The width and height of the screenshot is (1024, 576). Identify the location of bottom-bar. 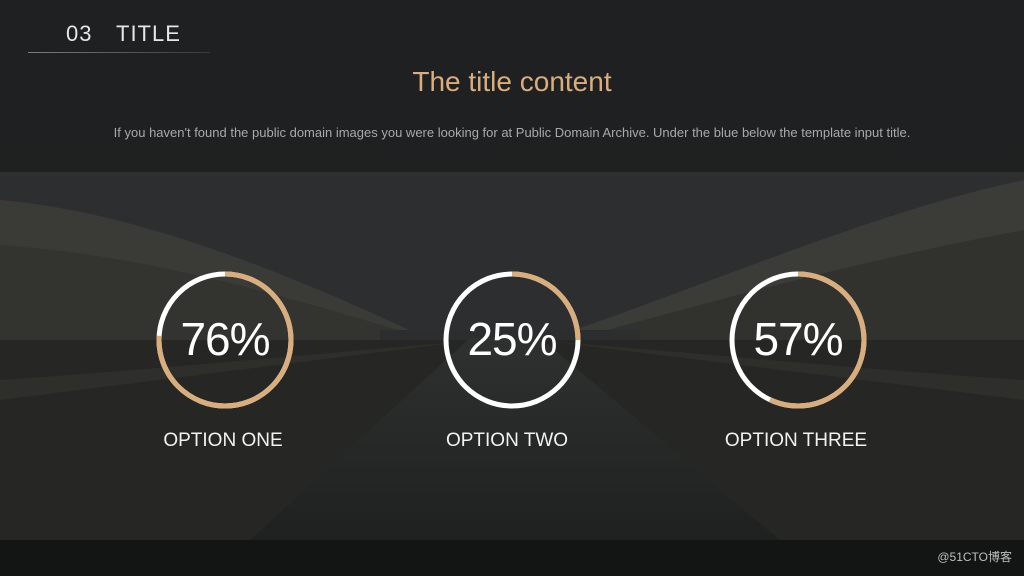
(512, 558).